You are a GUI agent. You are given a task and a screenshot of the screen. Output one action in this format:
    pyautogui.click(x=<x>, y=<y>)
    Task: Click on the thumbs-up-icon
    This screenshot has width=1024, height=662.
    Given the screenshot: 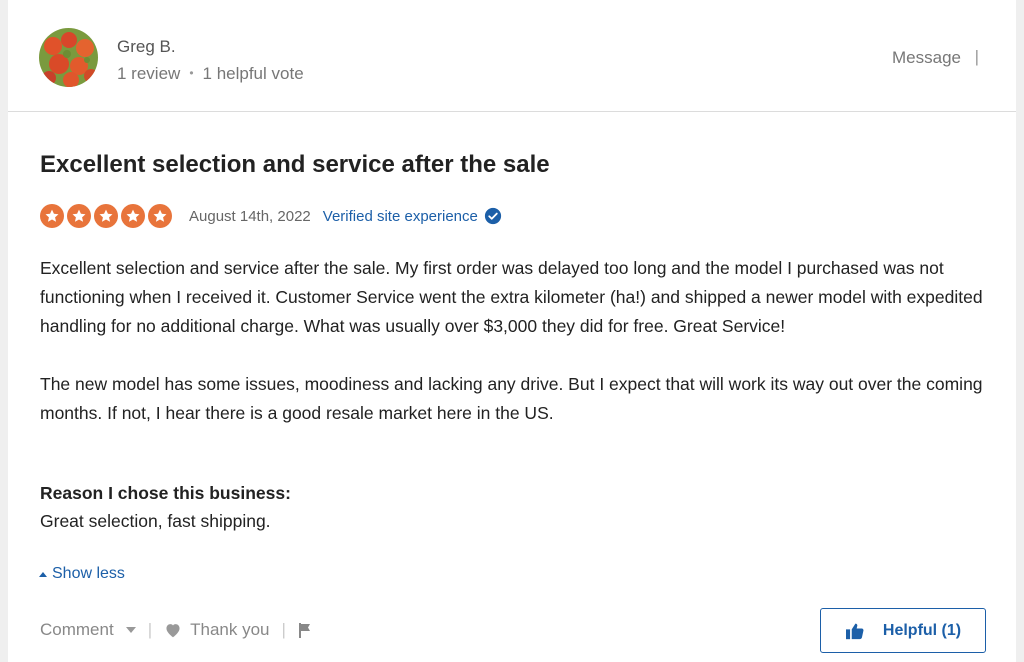 What is the action you would take?
    pyautogui.click(x=854, y=631)
    